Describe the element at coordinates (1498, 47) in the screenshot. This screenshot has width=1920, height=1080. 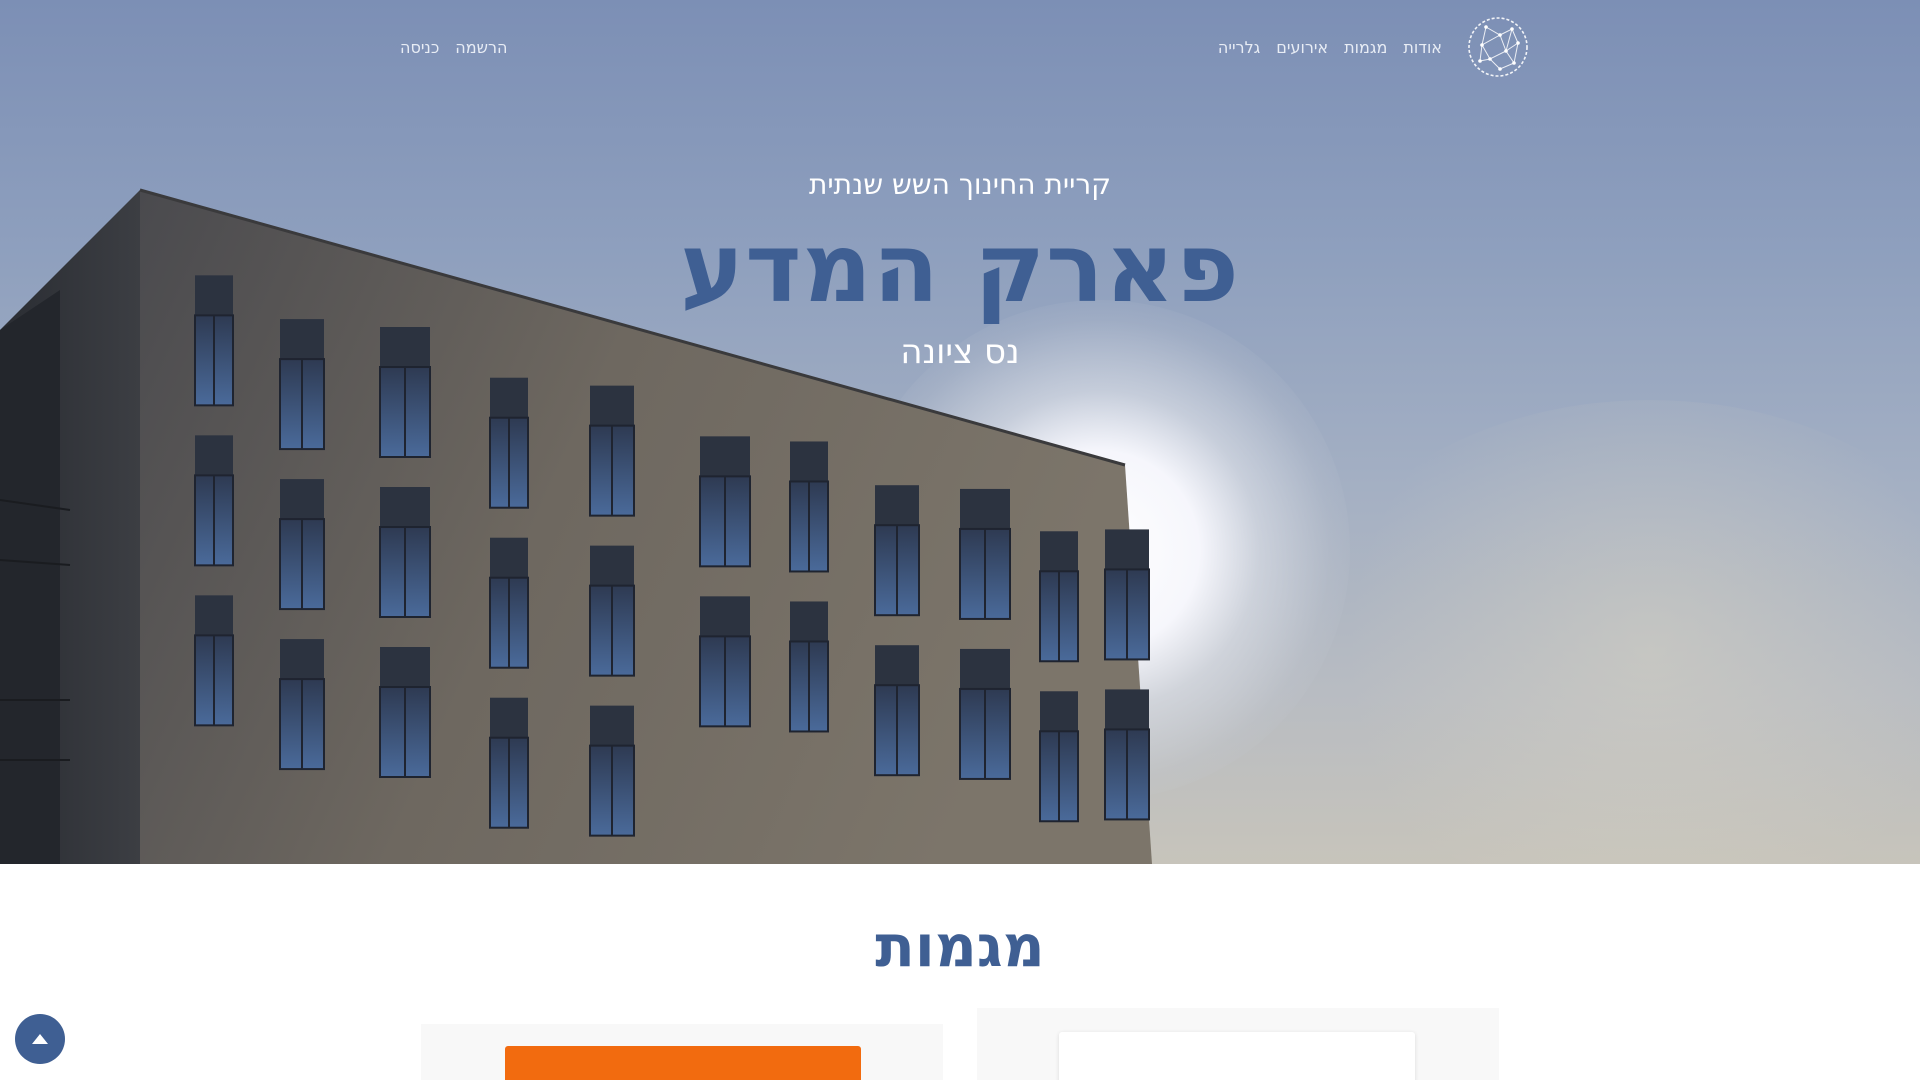
I see `globe-network-logo-icon` at that location.